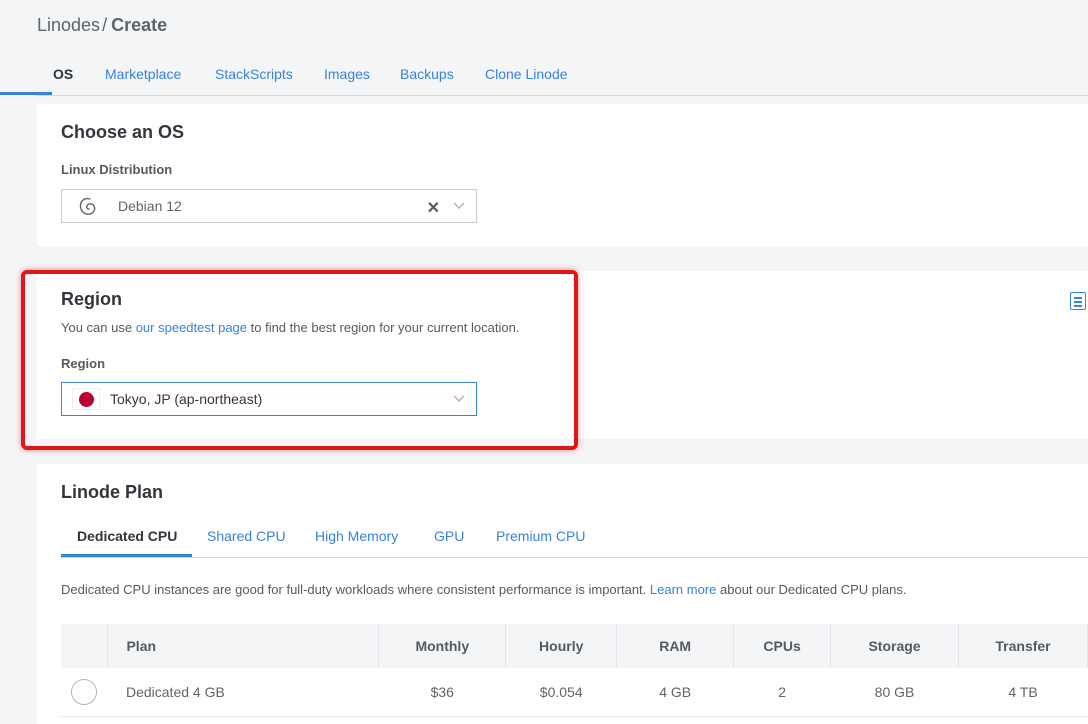 This screenshot has width=1088, height=724. I want to click on tab-backups: Backups, so click(427, 74).